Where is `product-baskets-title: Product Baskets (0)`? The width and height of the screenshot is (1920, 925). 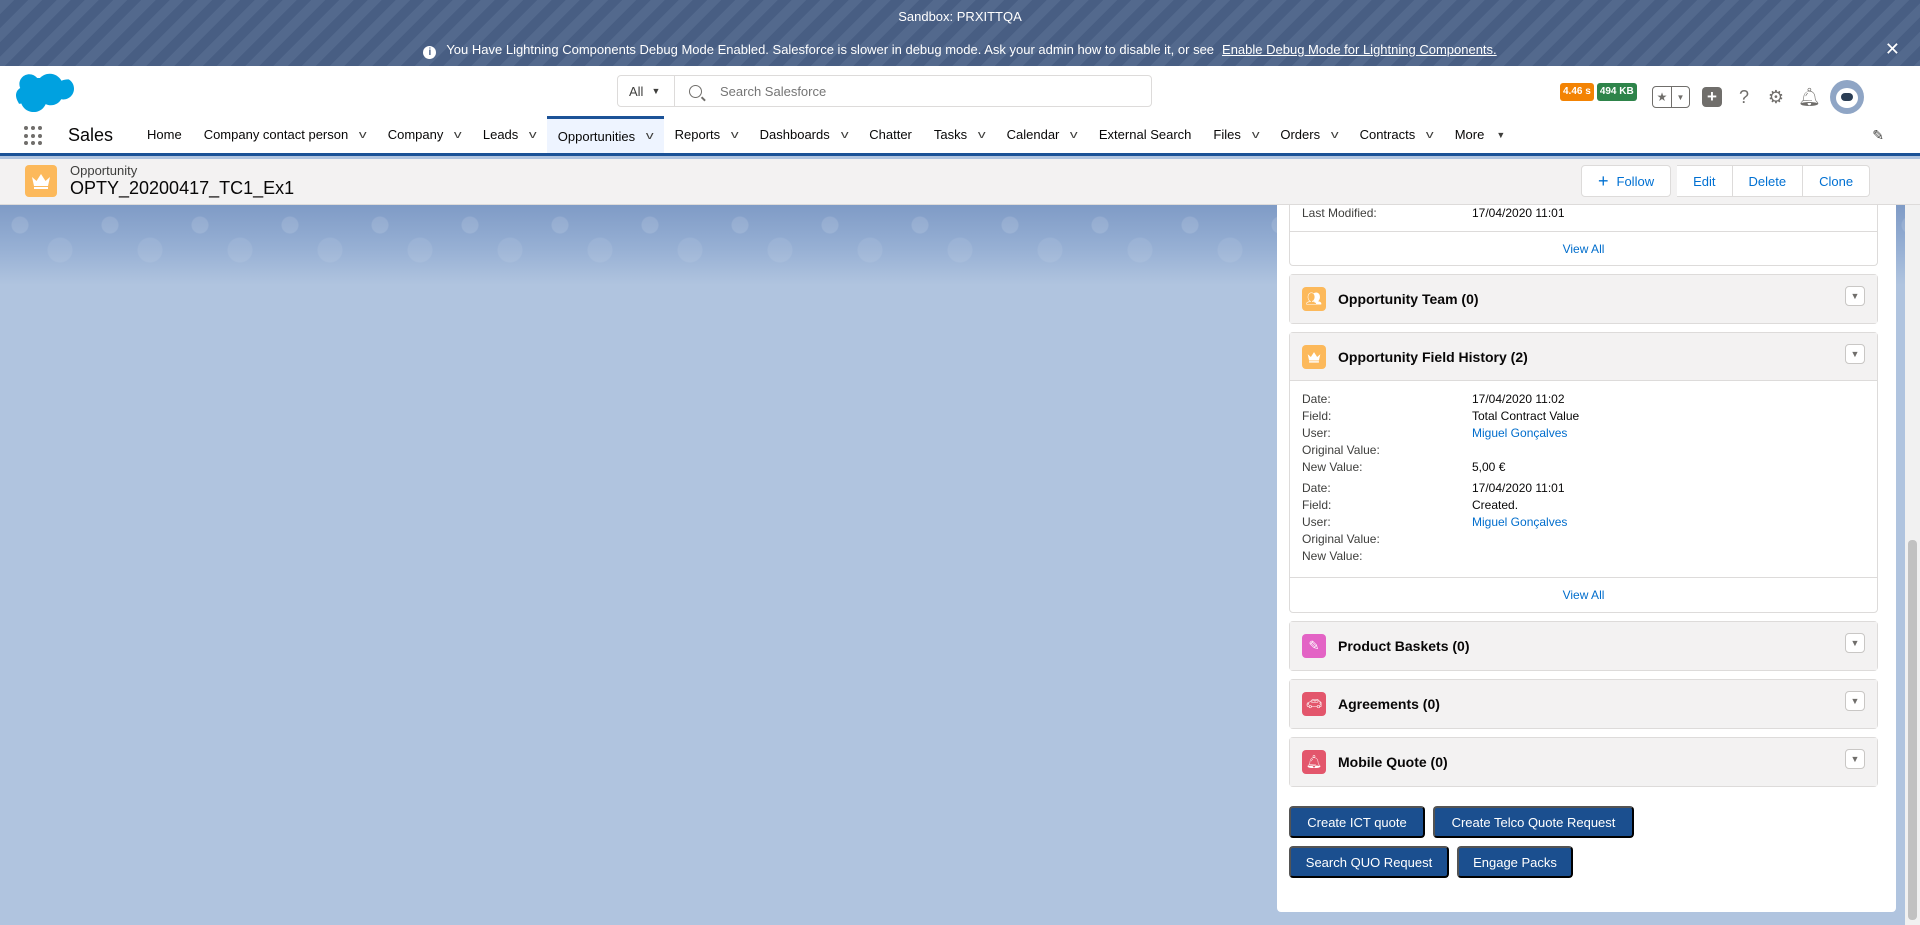 product-baskets-title: Product Baskets (0) is located at coordinates (1403, 646).